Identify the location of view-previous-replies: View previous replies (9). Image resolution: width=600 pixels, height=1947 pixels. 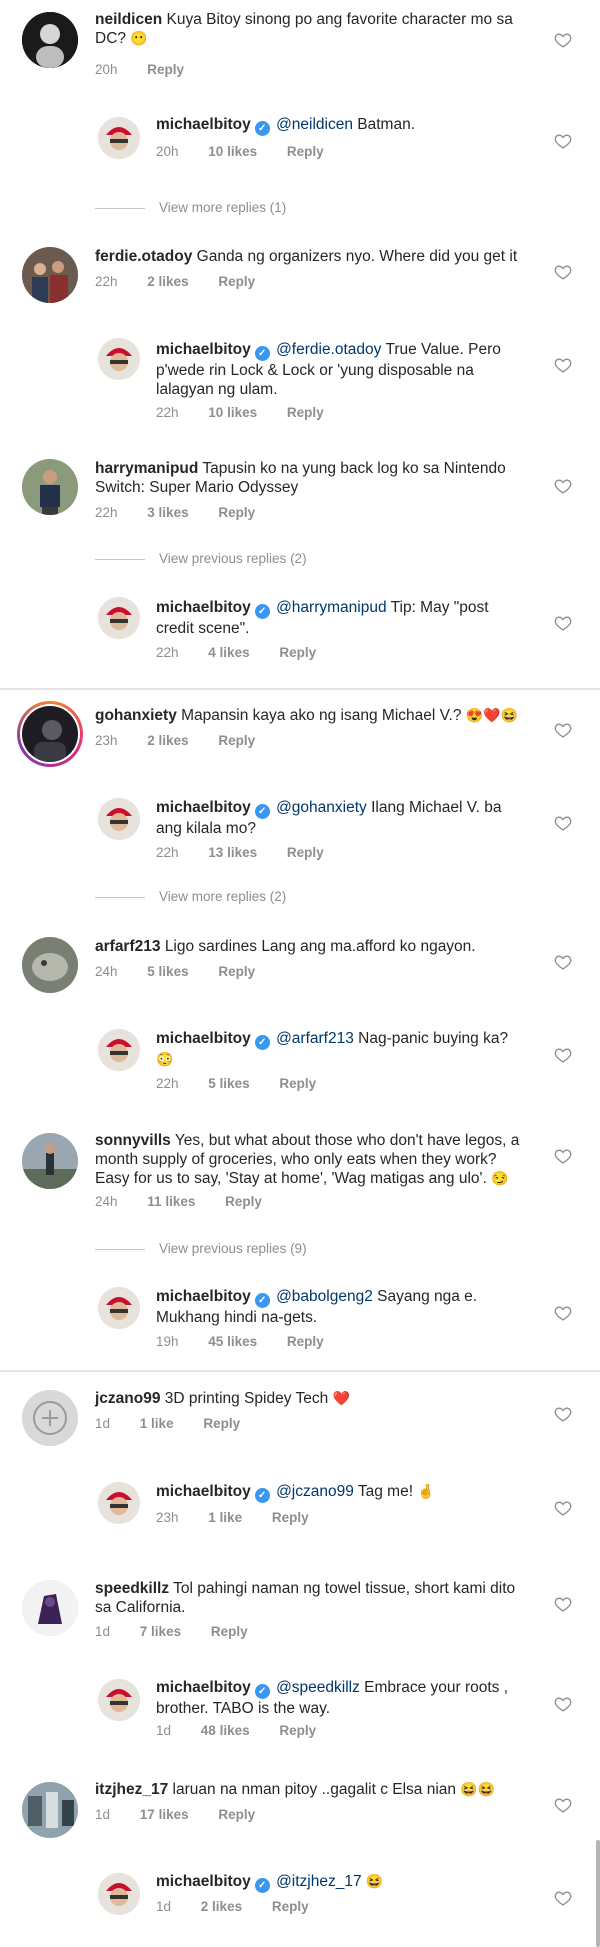
(201, 1248).